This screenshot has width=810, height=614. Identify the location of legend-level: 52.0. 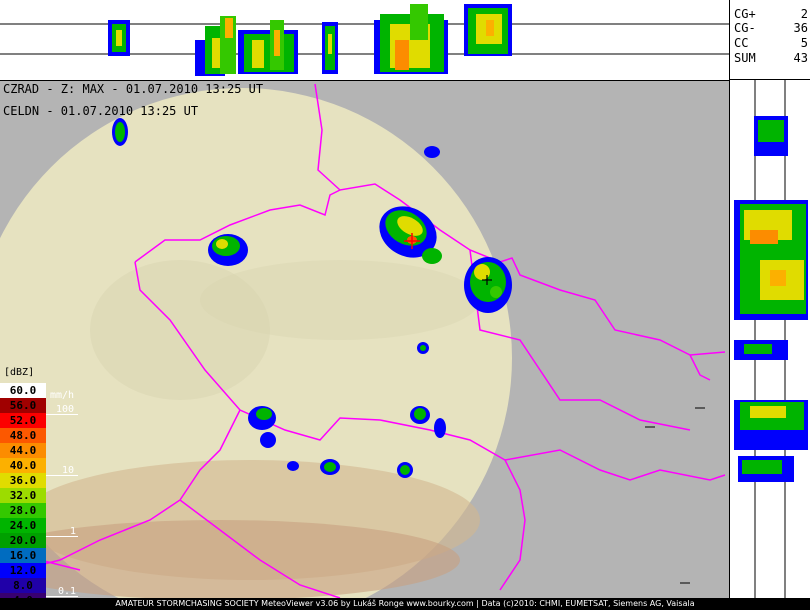
(23, 420).